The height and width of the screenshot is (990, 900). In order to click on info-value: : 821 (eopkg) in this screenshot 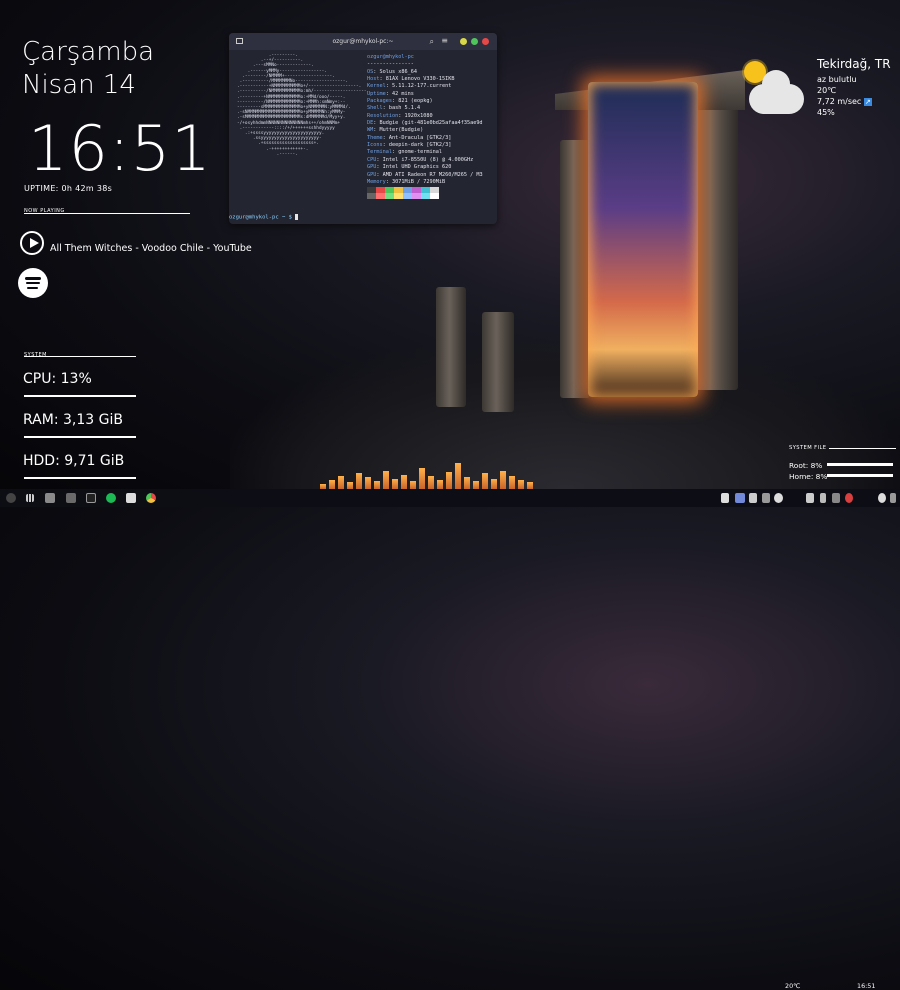, I will do `click(412, 101)`.